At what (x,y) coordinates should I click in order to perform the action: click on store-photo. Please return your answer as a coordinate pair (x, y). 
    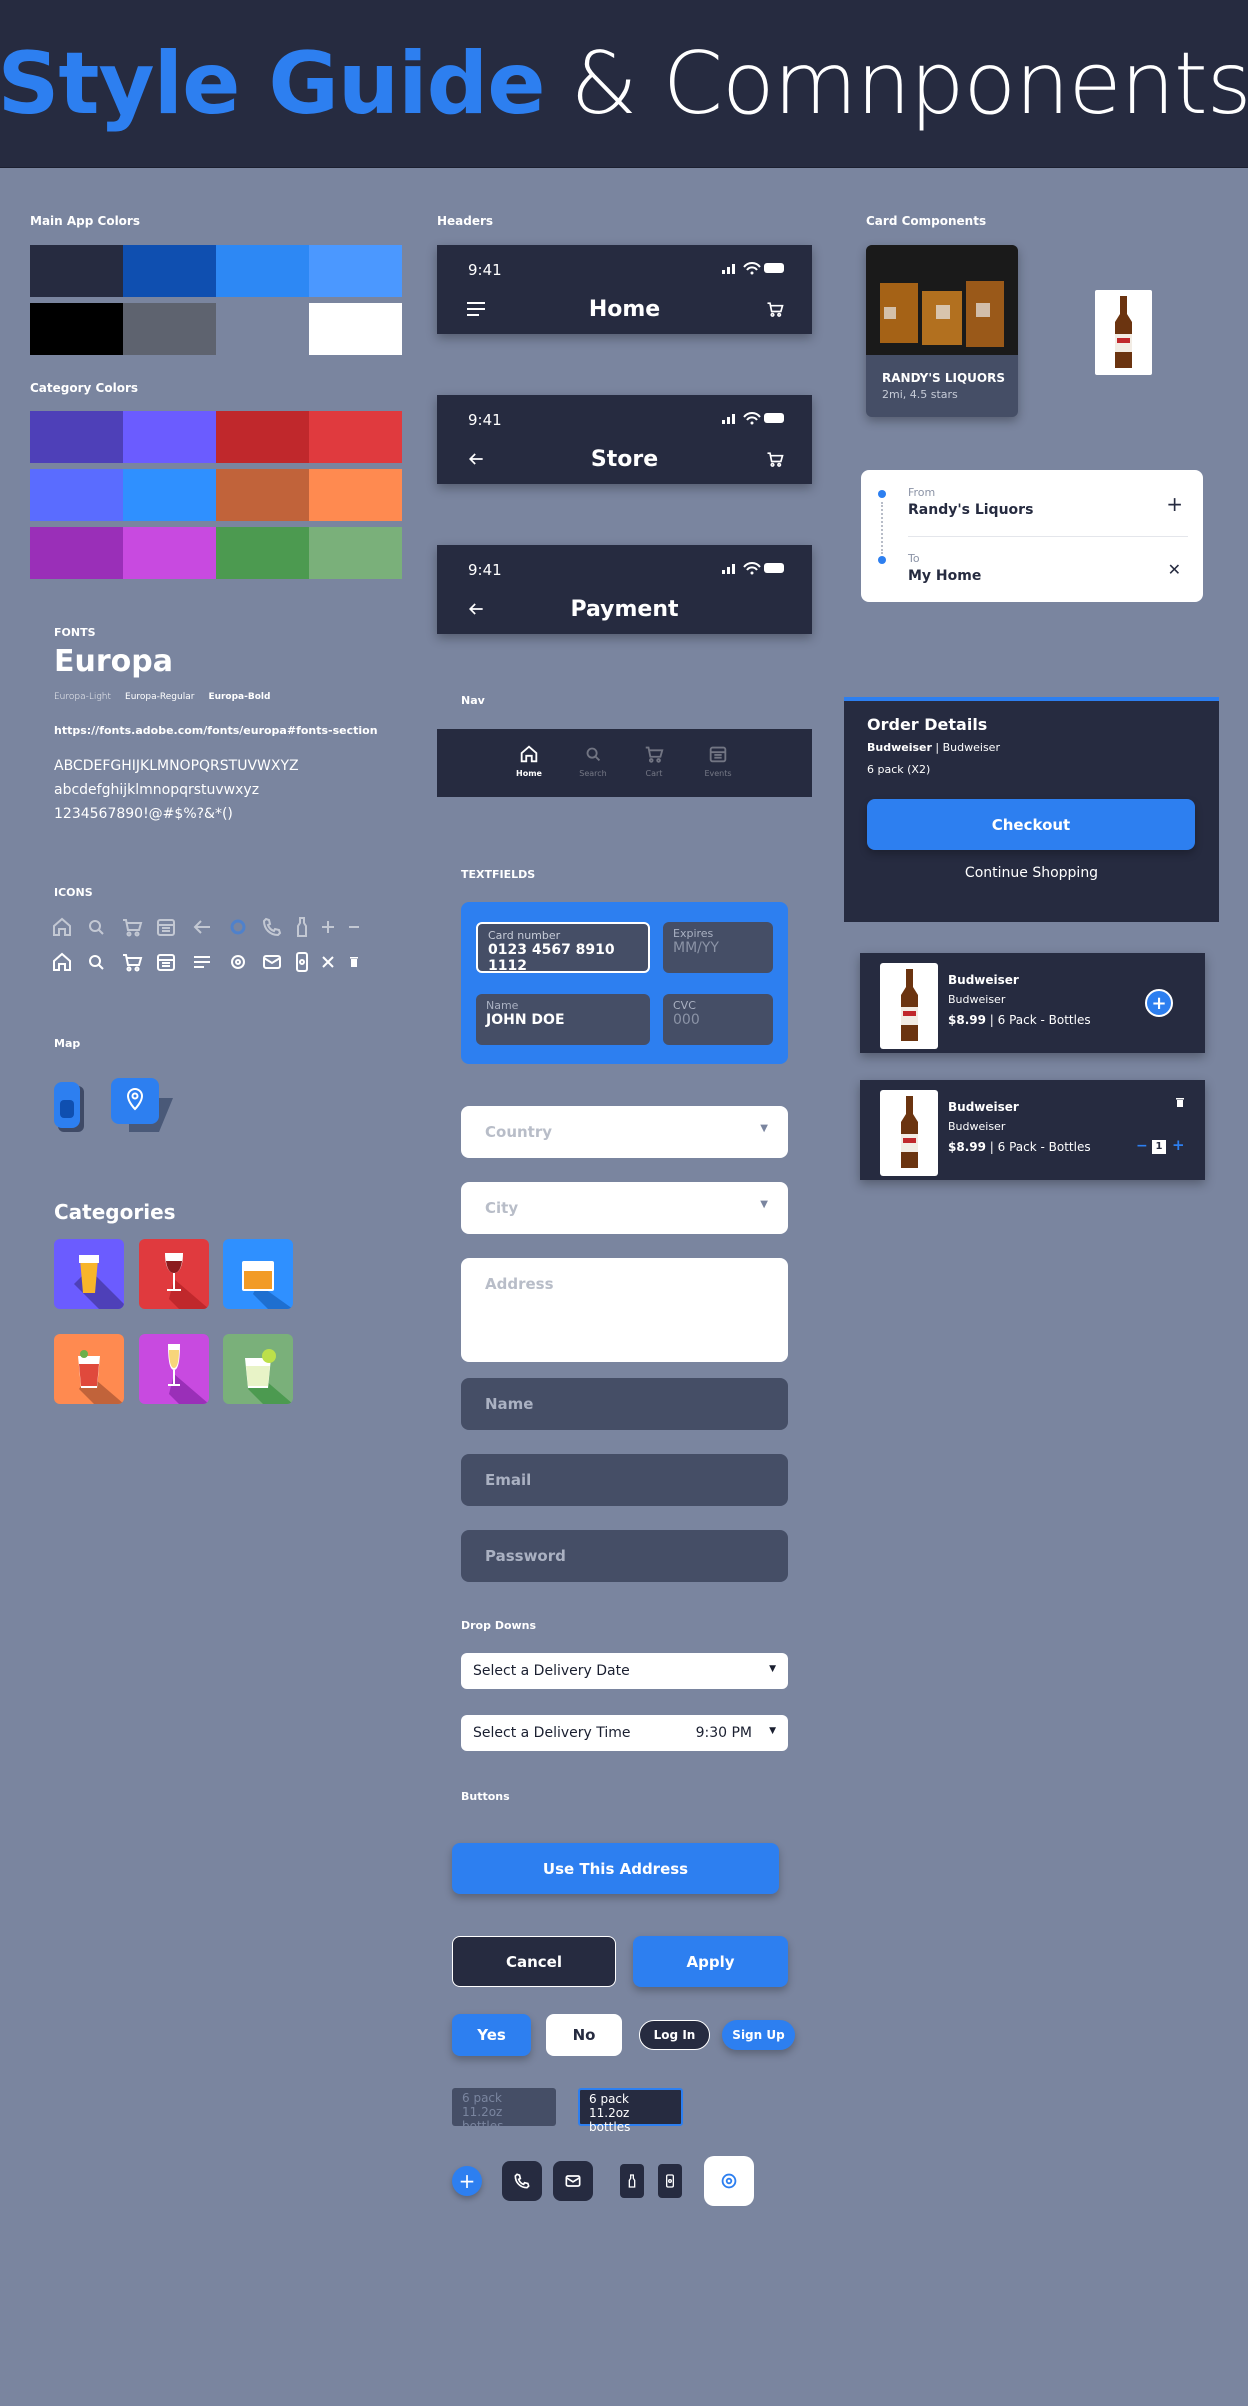
    Looking at the image, I should click on (942, 300).